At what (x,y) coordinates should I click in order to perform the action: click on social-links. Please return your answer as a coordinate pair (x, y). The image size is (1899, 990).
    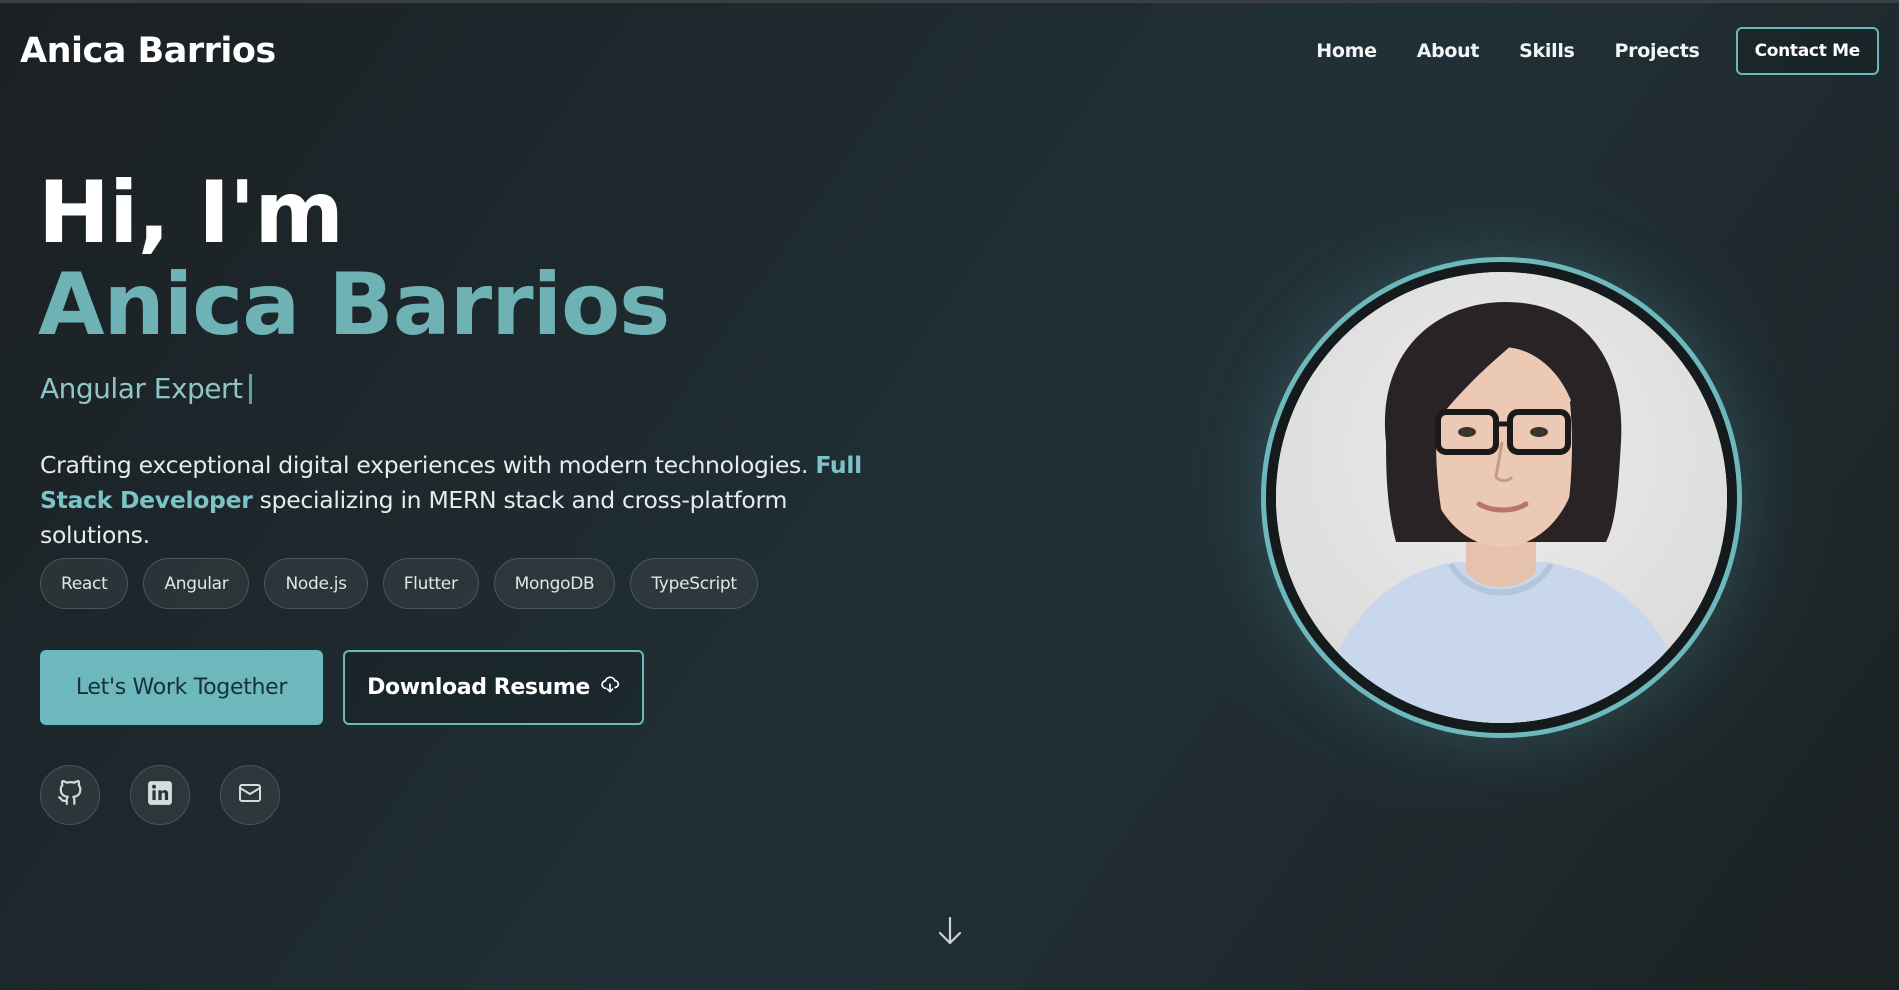
    Looking at the image, I should click on (160, 795).